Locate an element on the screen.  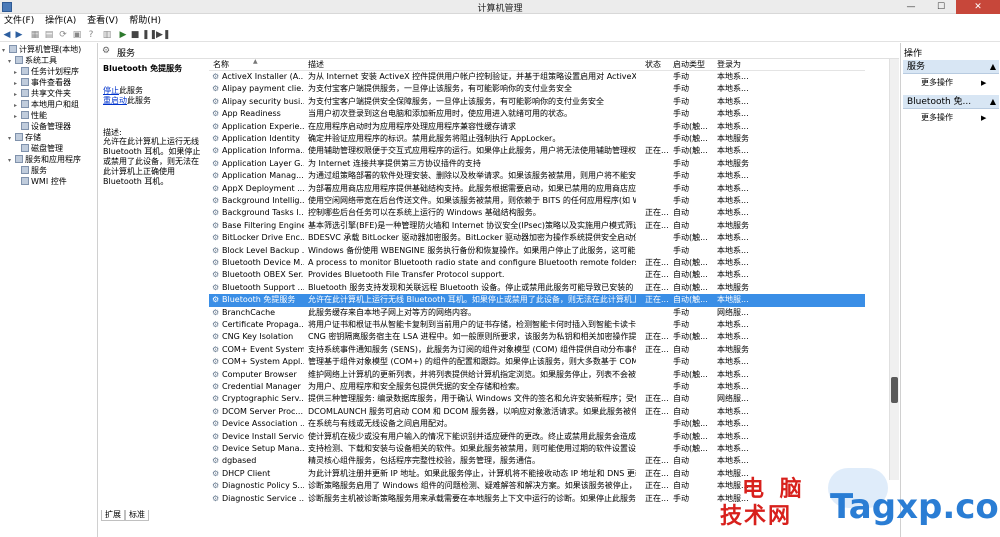
menu-action: 操作(A) is located at coordinates (60, 21).